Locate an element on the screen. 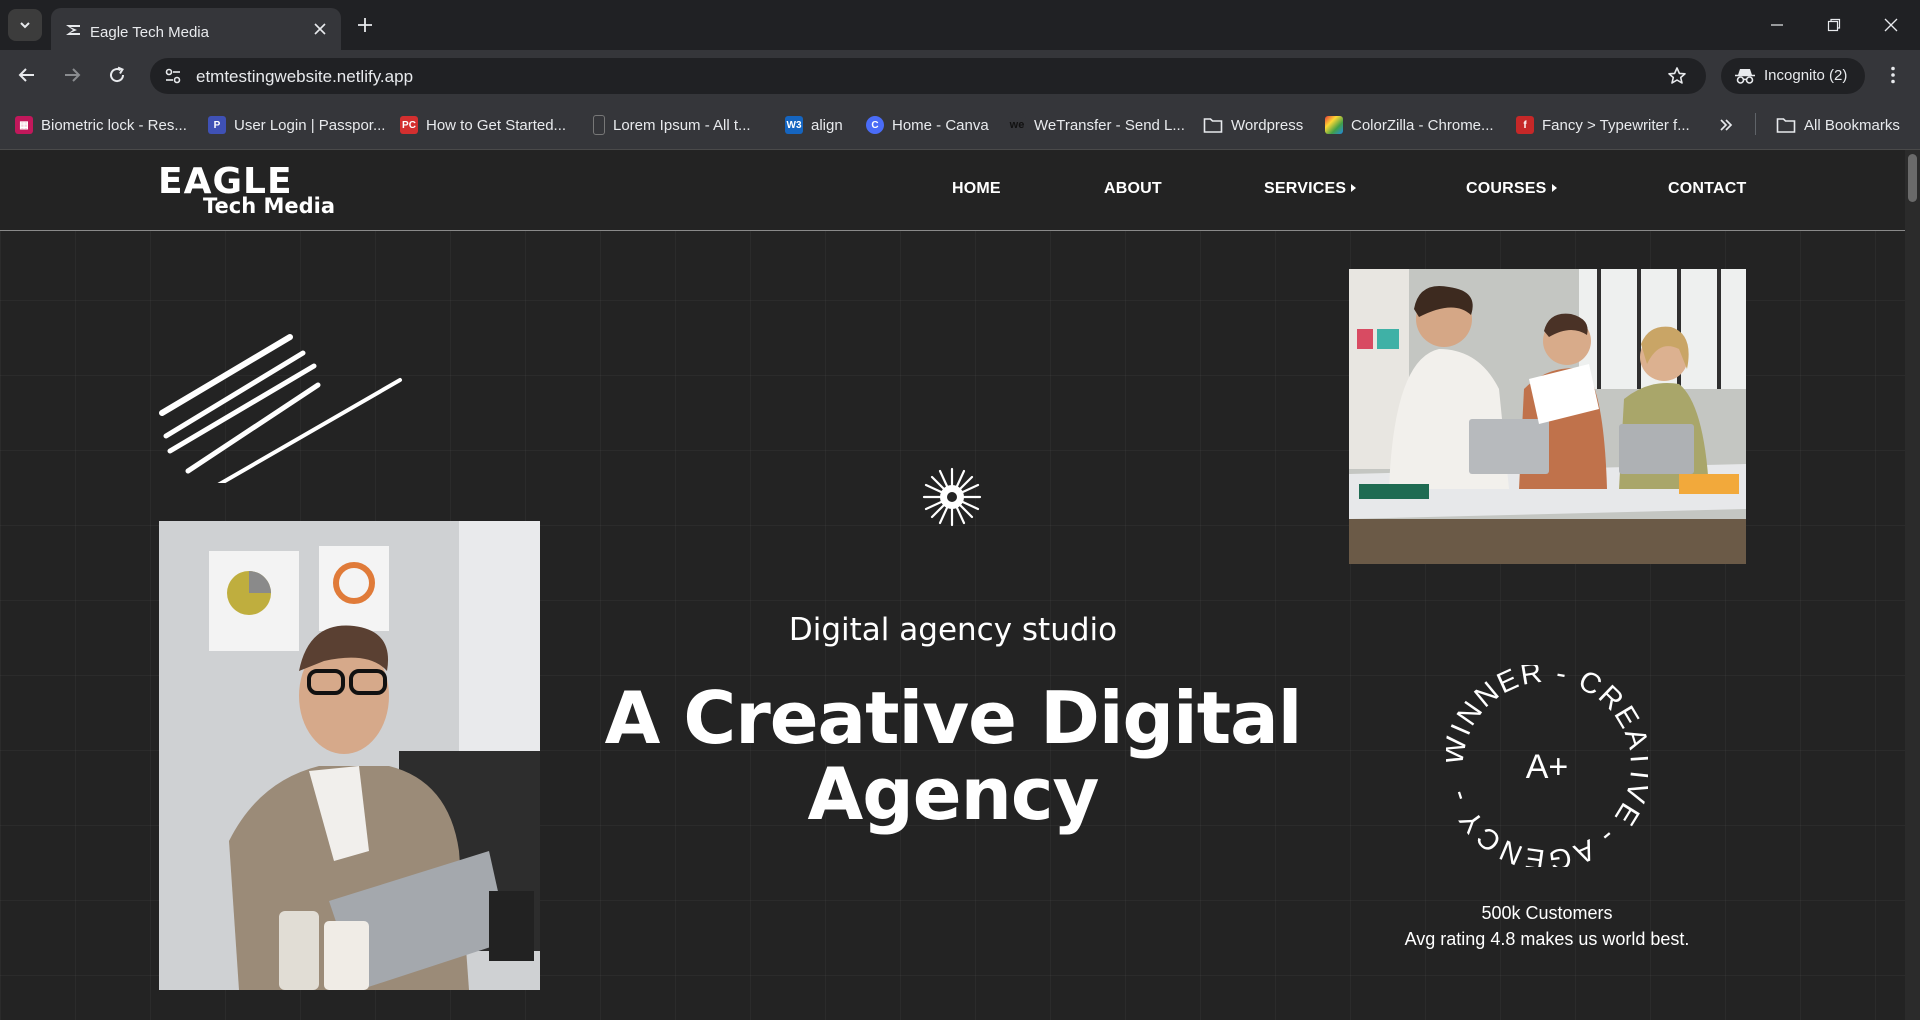 The height and width of the screenshot is (1020, 1920). incognito-icon is located at coordinates (1745, 76).